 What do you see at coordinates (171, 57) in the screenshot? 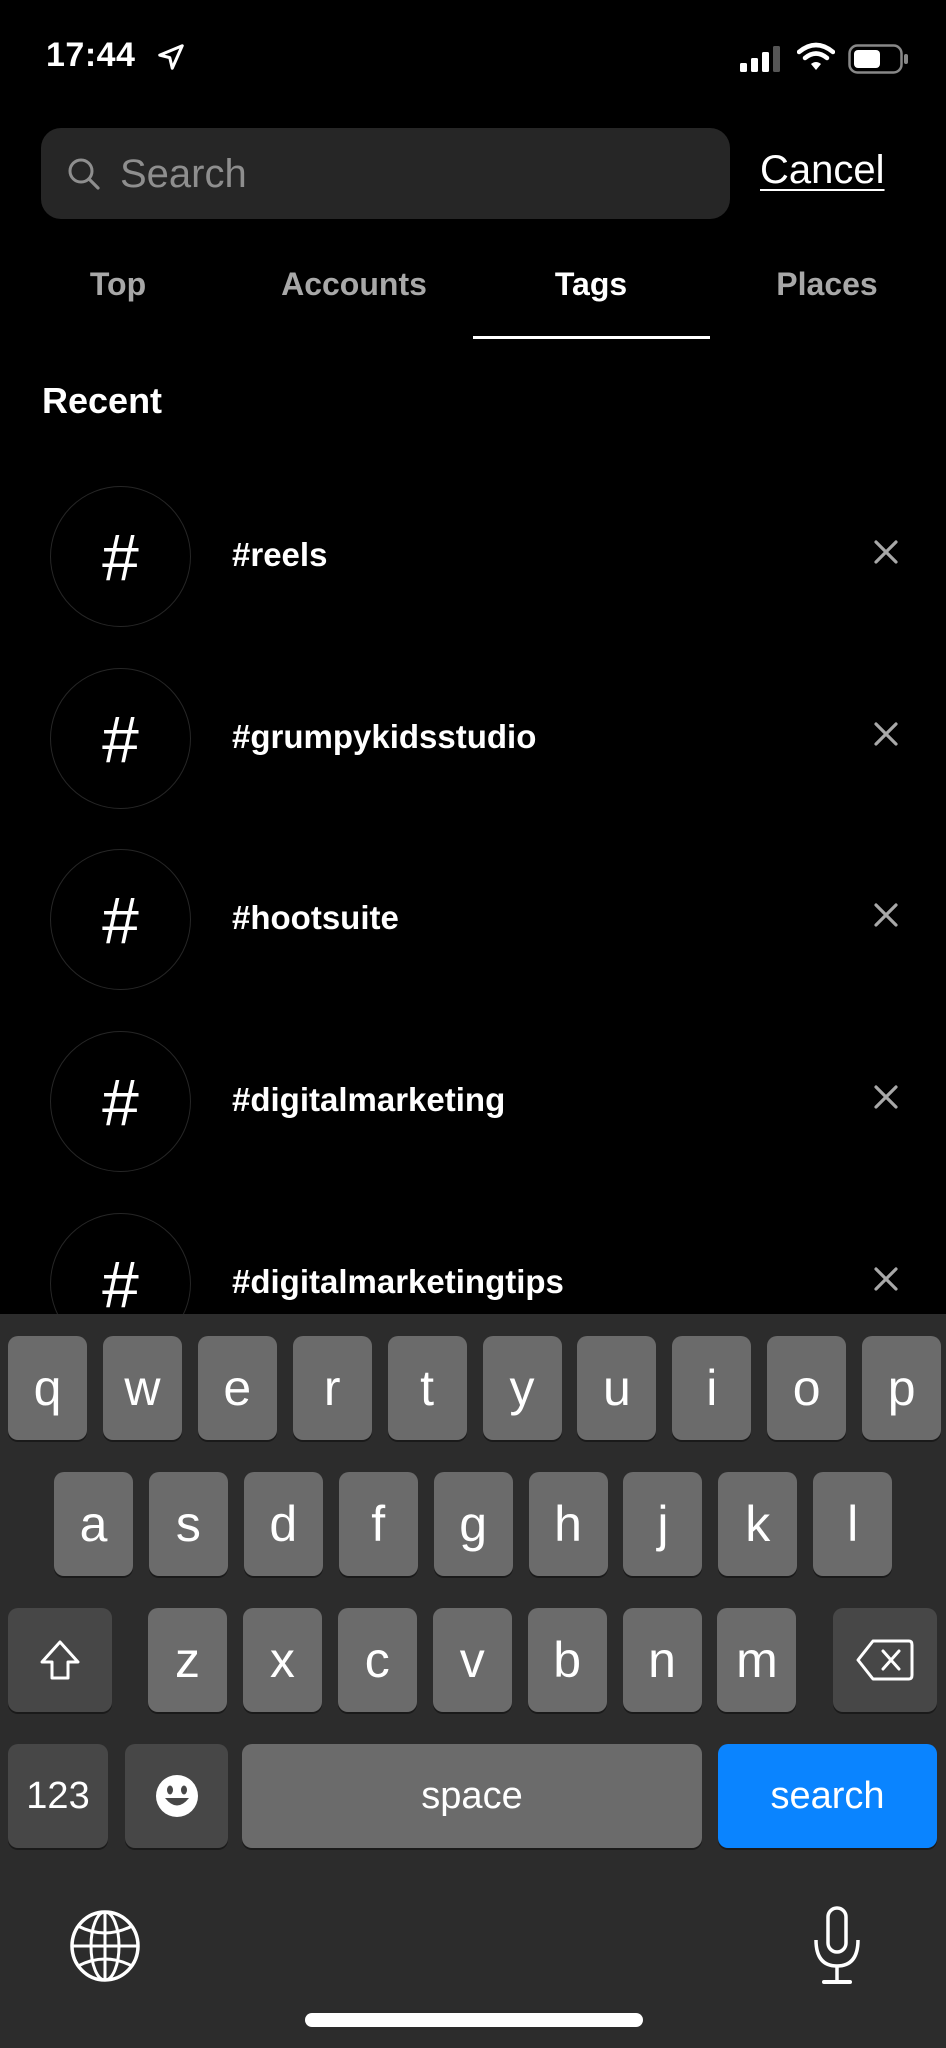
I see `location-arrow-icon` at bounding box center [171, 57].